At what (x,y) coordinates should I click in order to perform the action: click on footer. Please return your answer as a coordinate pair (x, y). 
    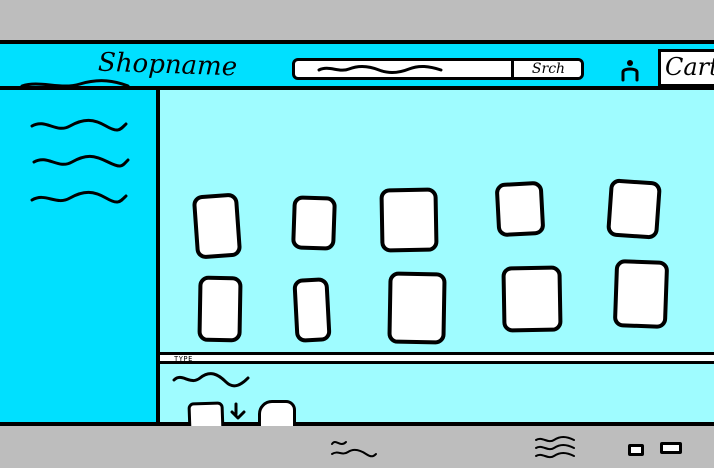
    Looking at the image, I should click on (357, 447).